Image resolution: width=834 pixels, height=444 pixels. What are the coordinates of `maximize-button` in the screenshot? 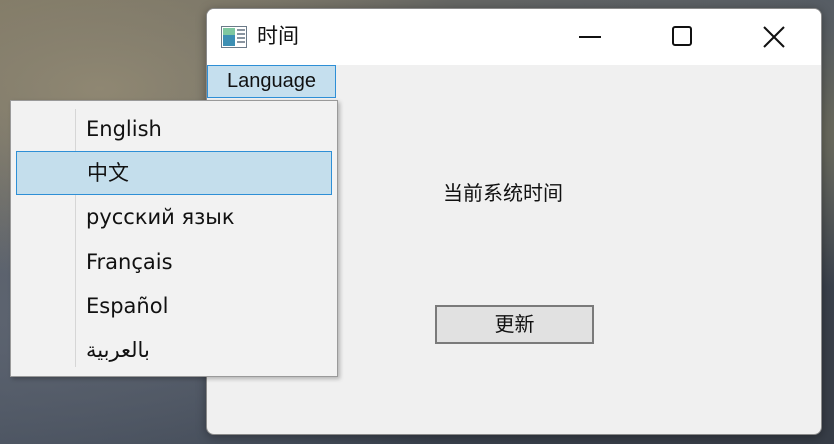 It's located at (682, 37).